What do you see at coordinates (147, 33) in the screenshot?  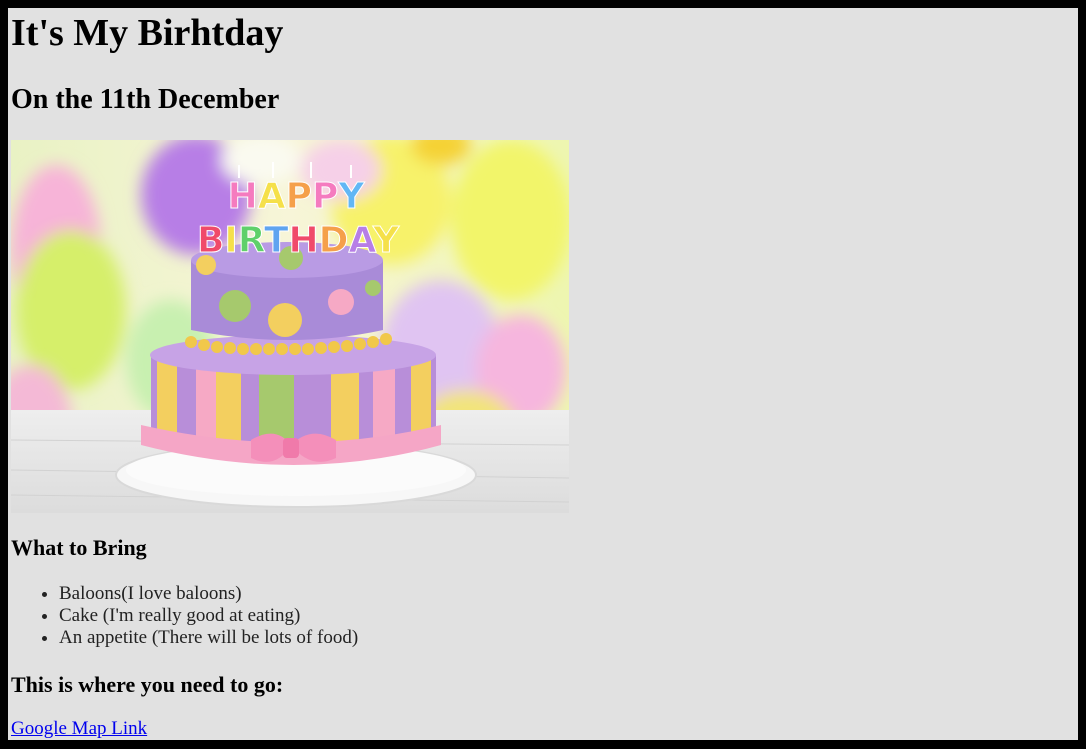 I see `page-title: It's My Birhtday` at bounding box center [147, 33].